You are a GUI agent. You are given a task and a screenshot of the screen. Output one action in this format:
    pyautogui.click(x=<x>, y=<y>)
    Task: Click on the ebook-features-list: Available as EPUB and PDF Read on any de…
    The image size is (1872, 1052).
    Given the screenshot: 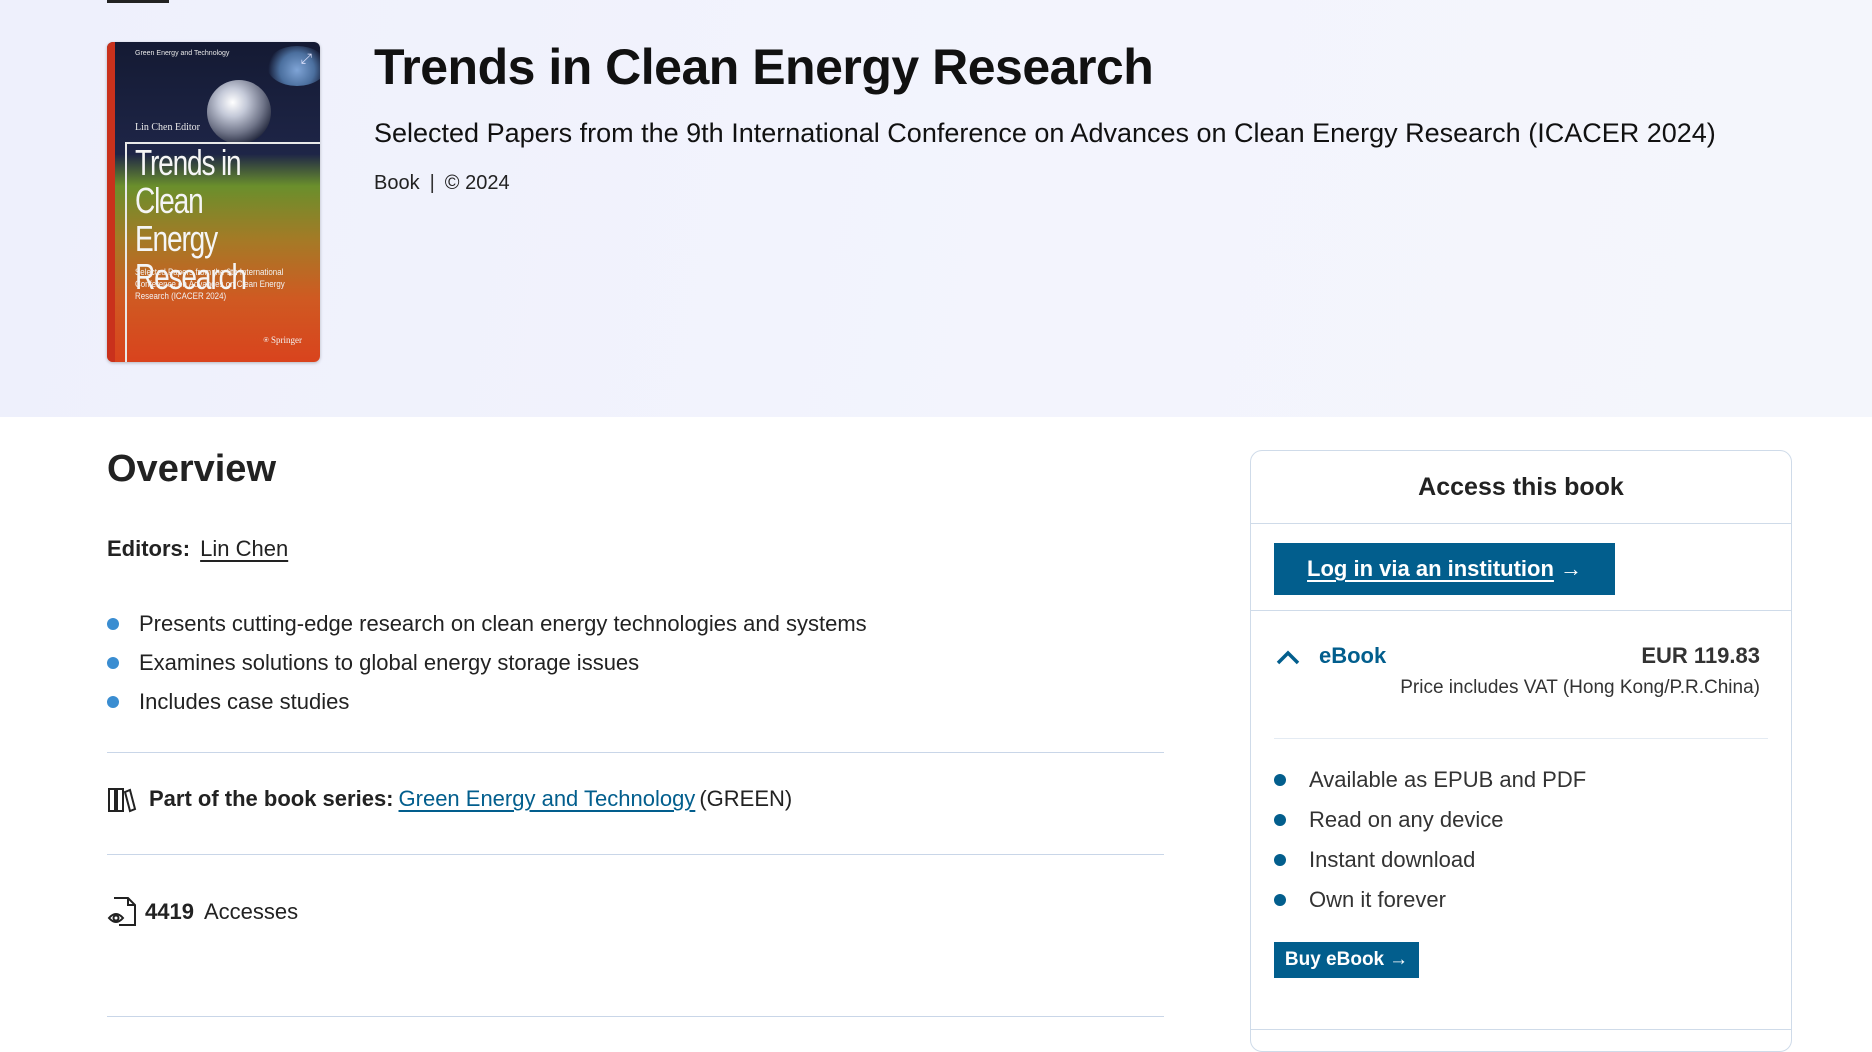 What is the action you would take?
    pyautogui.click(x=1430, y=840)
    